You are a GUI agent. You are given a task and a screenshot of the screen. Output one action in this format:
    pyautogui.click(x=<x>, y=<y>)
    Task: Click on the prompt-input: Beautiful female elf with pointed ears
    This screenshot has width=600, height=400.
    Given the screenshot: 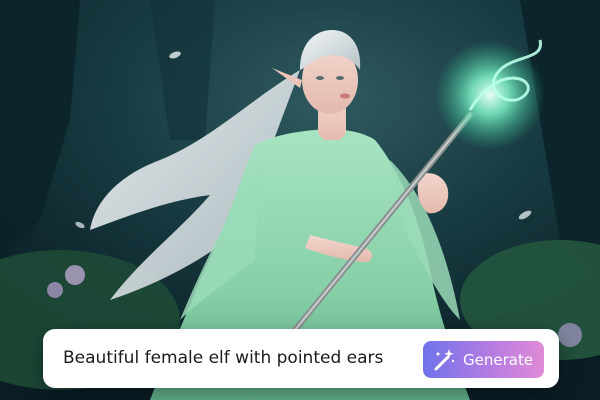 What is the action you would take?
    pyautogui.click(x=223, y=358)
    